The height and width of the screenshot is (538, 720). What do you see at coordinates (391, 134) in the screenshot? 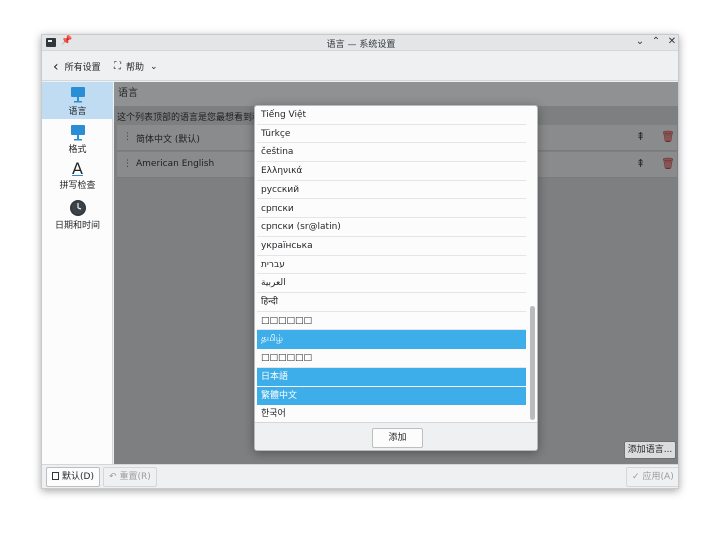
I see `language-option: Türkçe` at bounding box center [391, 134].